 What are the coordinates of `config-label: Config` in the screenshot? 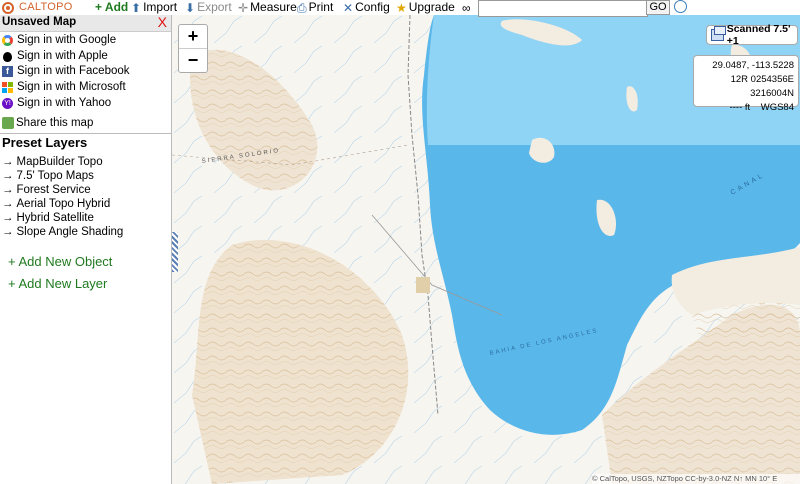 It's located at (372, 7).